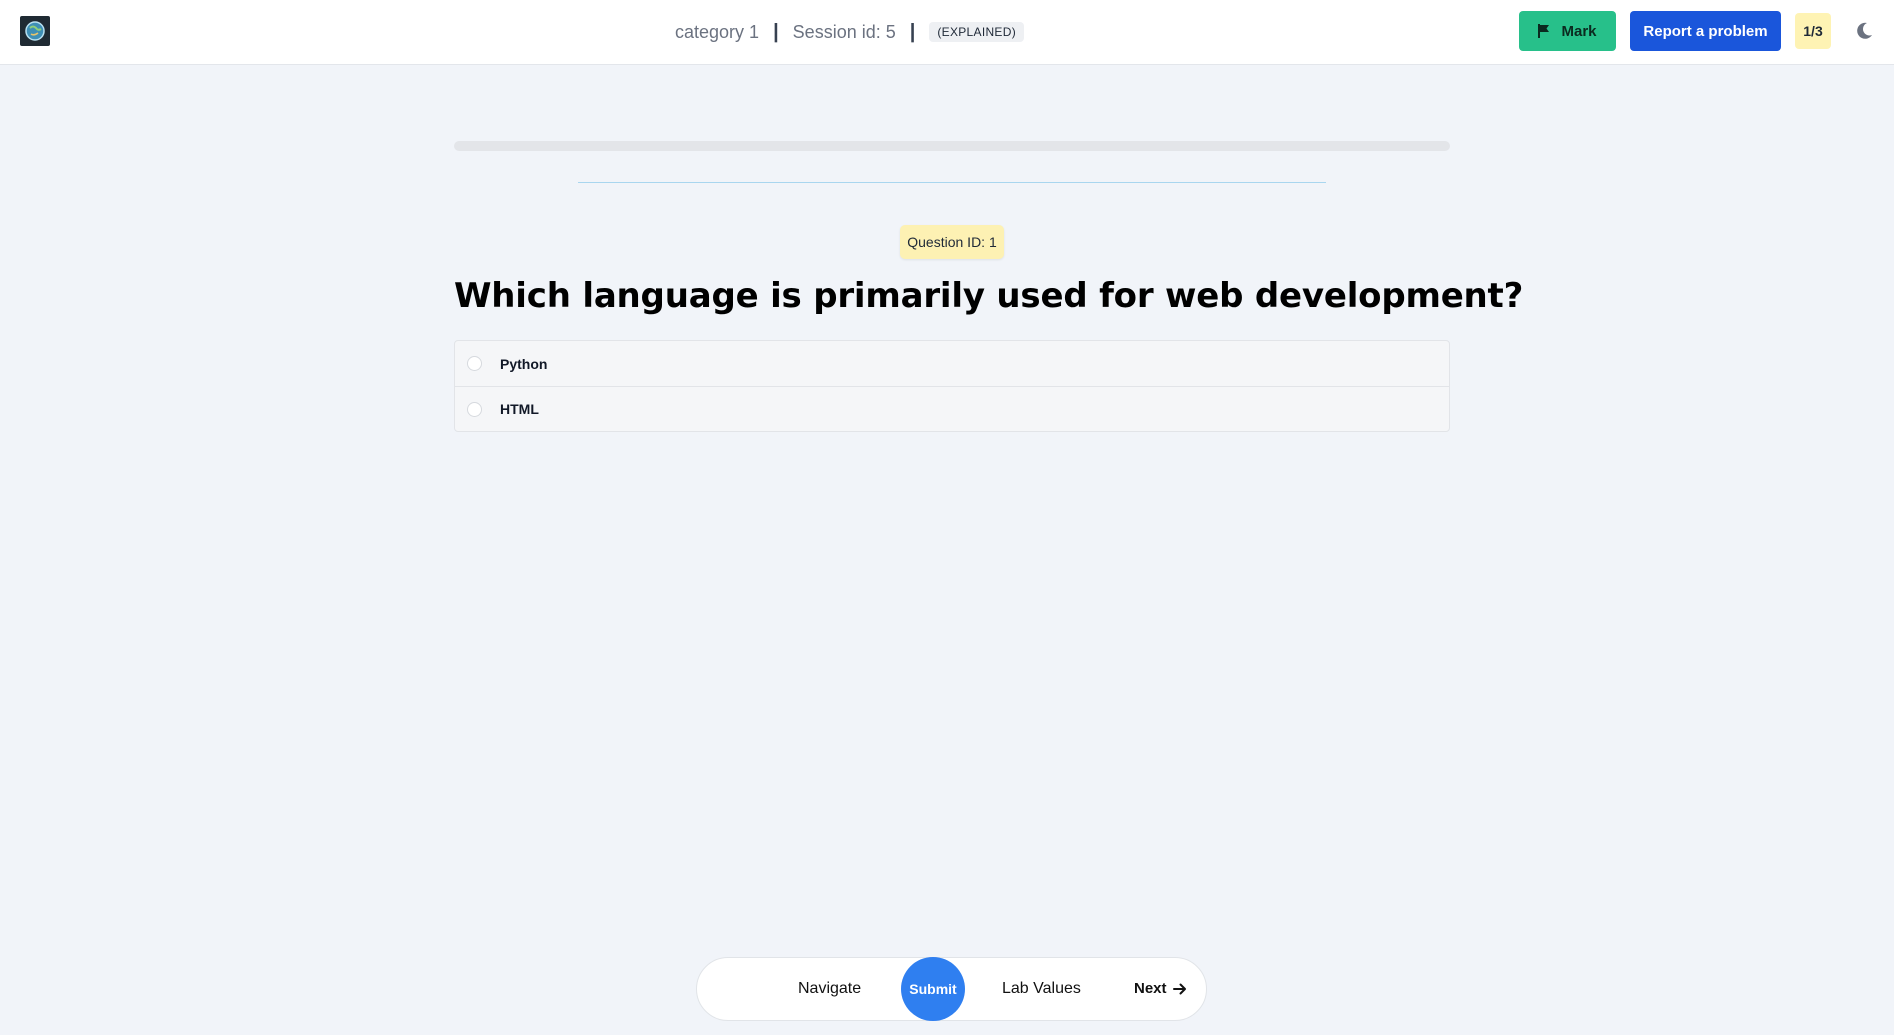 The image size is (1894, 1035). I want to click on session-breadcrumb: category 1 | Session id: 5 | (EXPLAINED), so click(849, 32).